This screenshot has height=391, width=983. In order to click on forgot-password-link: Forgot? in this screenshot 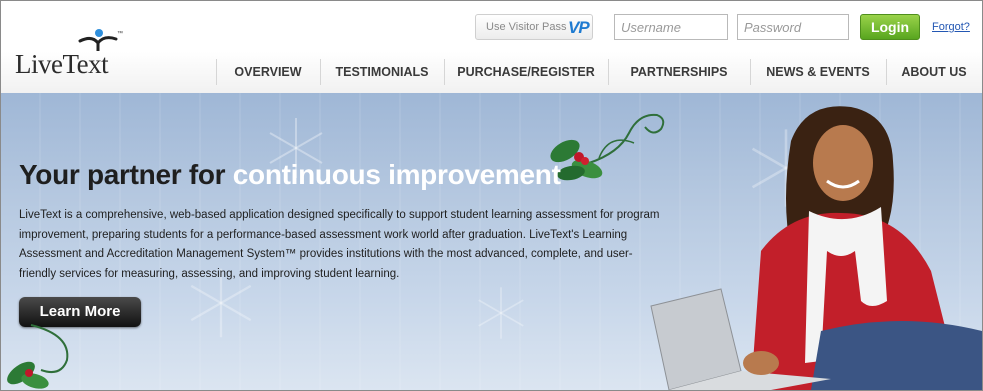, I will do `click(951, 27)`.